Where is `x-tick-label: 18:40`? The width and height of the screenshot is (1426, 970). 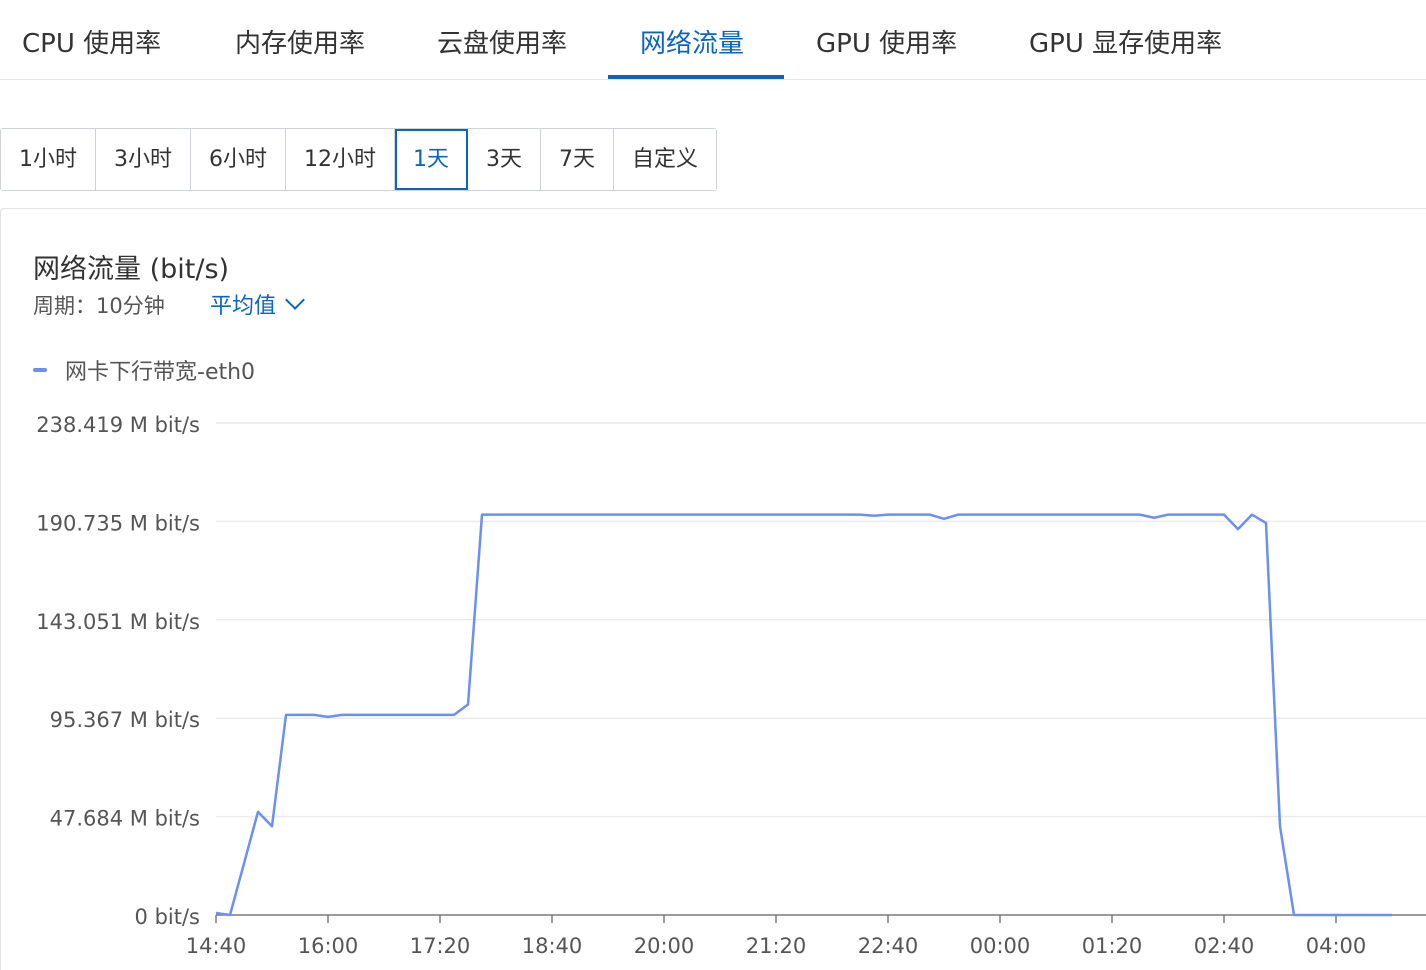 x-tick-label: 18:40 is located at coordinates (552, 946).